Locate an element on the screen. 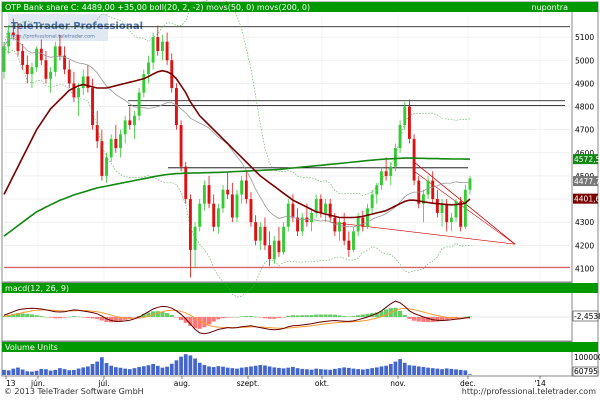  y-tick-label: 4200 is located at coordinates (584, 245).